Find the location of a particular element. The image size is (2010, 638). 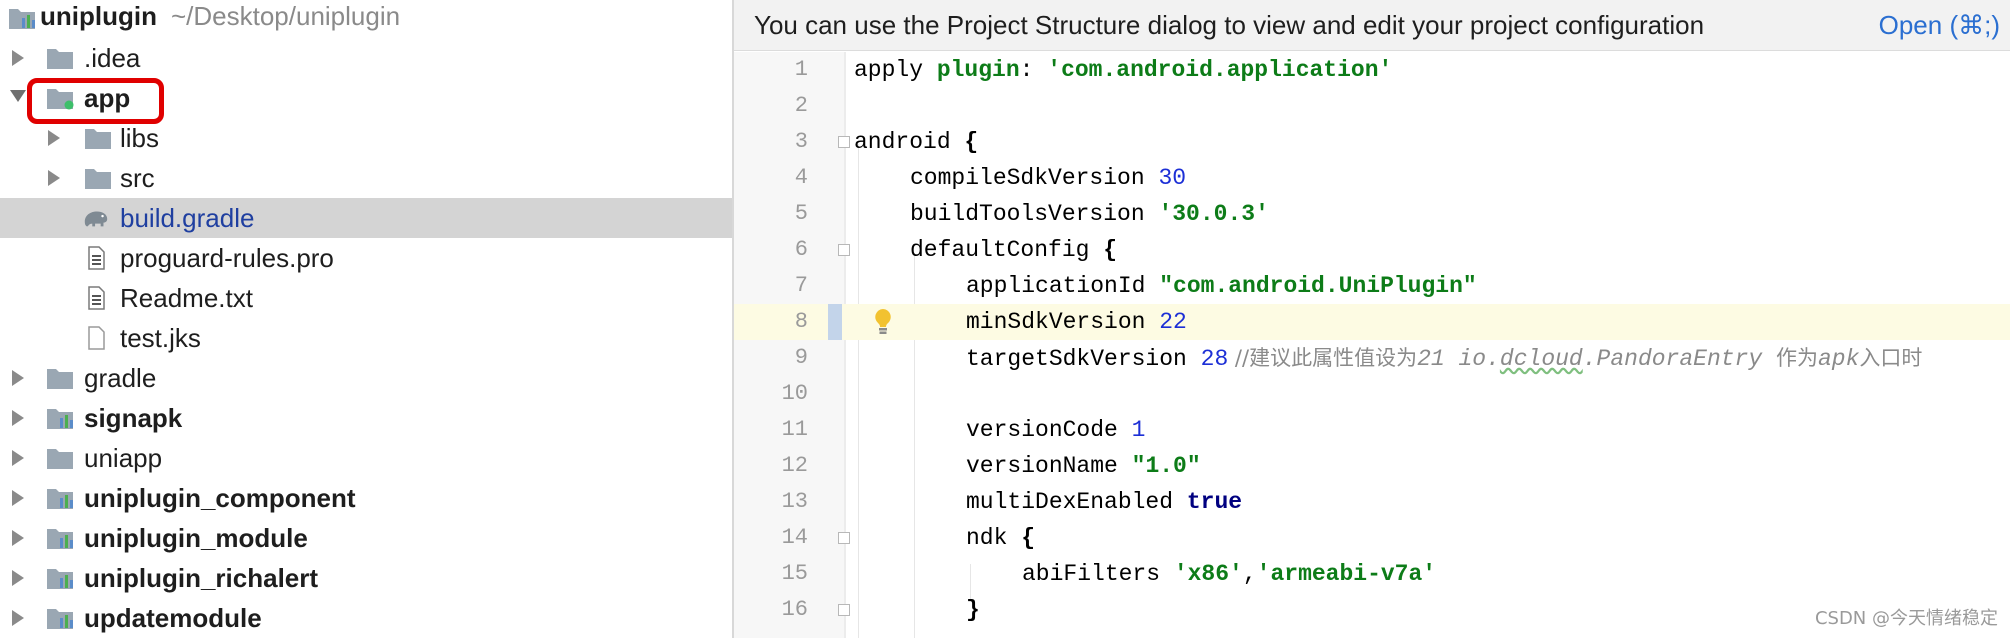

code-line-6: 6 defaultConfig { is located at coordinates (1005, 250).